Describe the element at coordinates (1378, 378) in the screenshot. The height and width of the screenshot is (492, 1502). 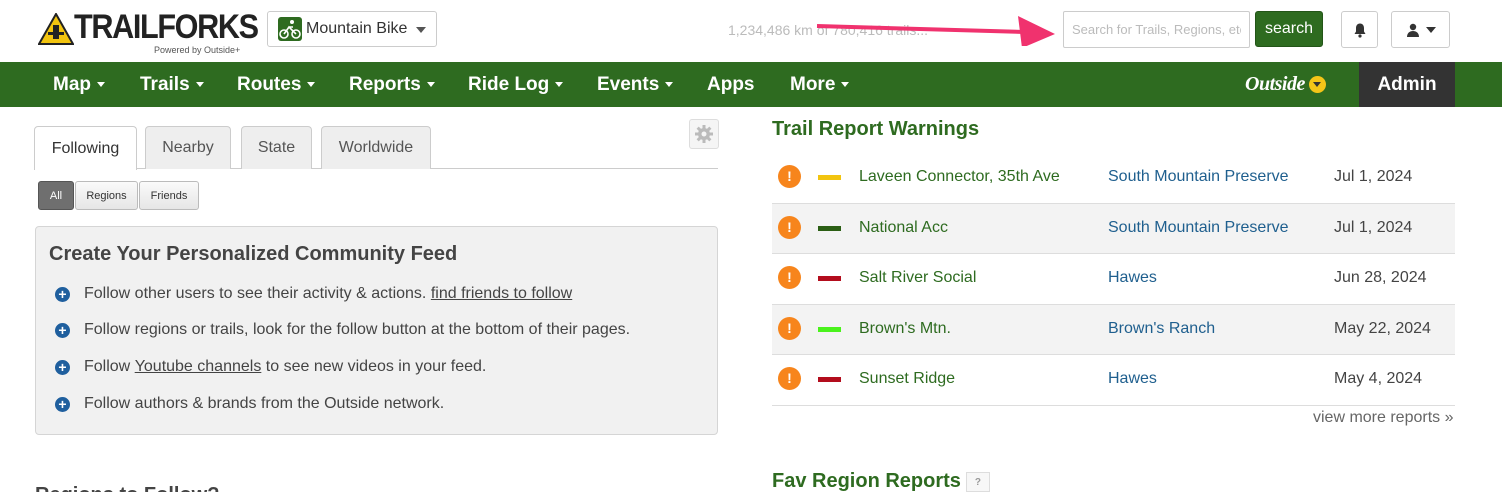
I see `report-date: May 4, 2024` at that location.